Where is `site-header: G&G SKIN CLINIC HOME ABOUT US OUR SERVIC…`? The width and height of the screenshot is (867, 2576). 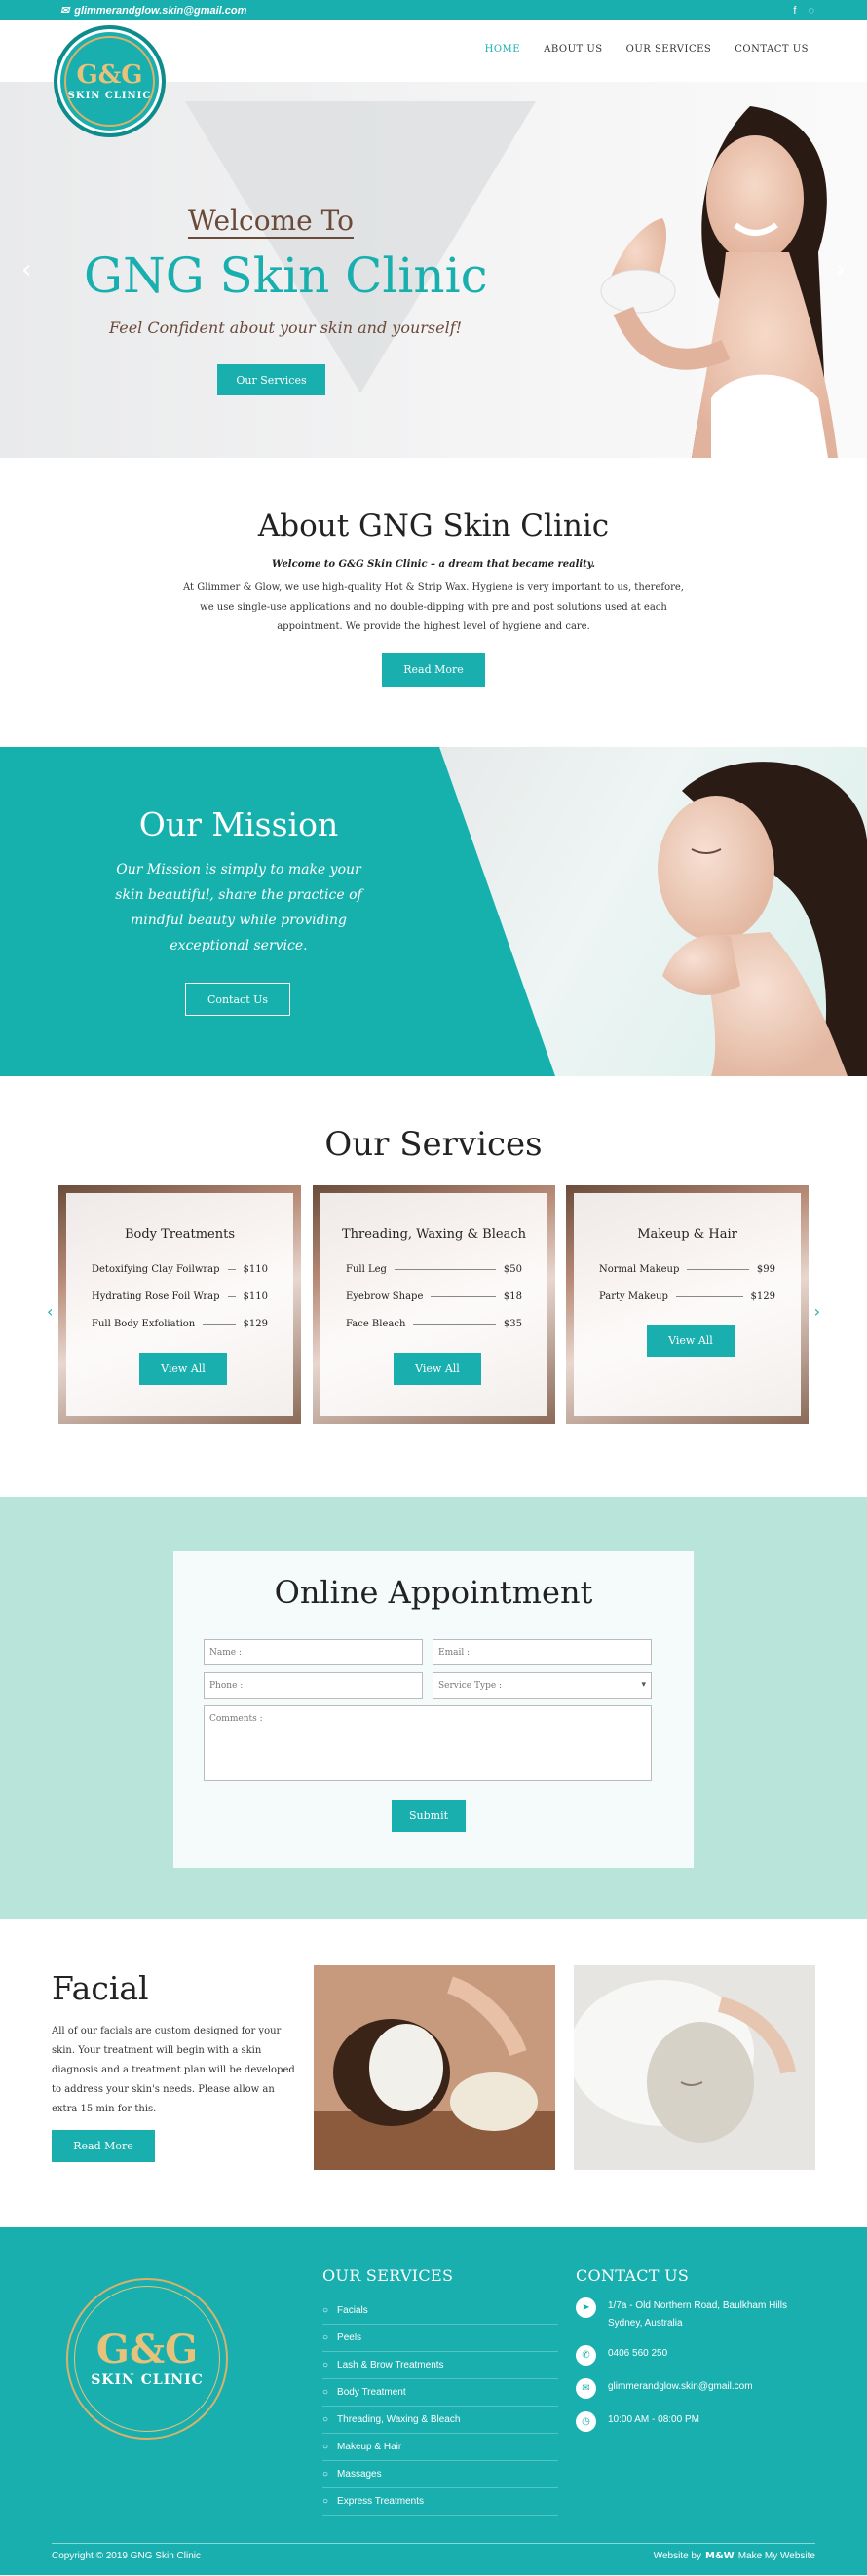 site-header: G&G SKIN CLINIC HOME ABOUT US OUR SERVIC… is located at coordinates (433, 78).